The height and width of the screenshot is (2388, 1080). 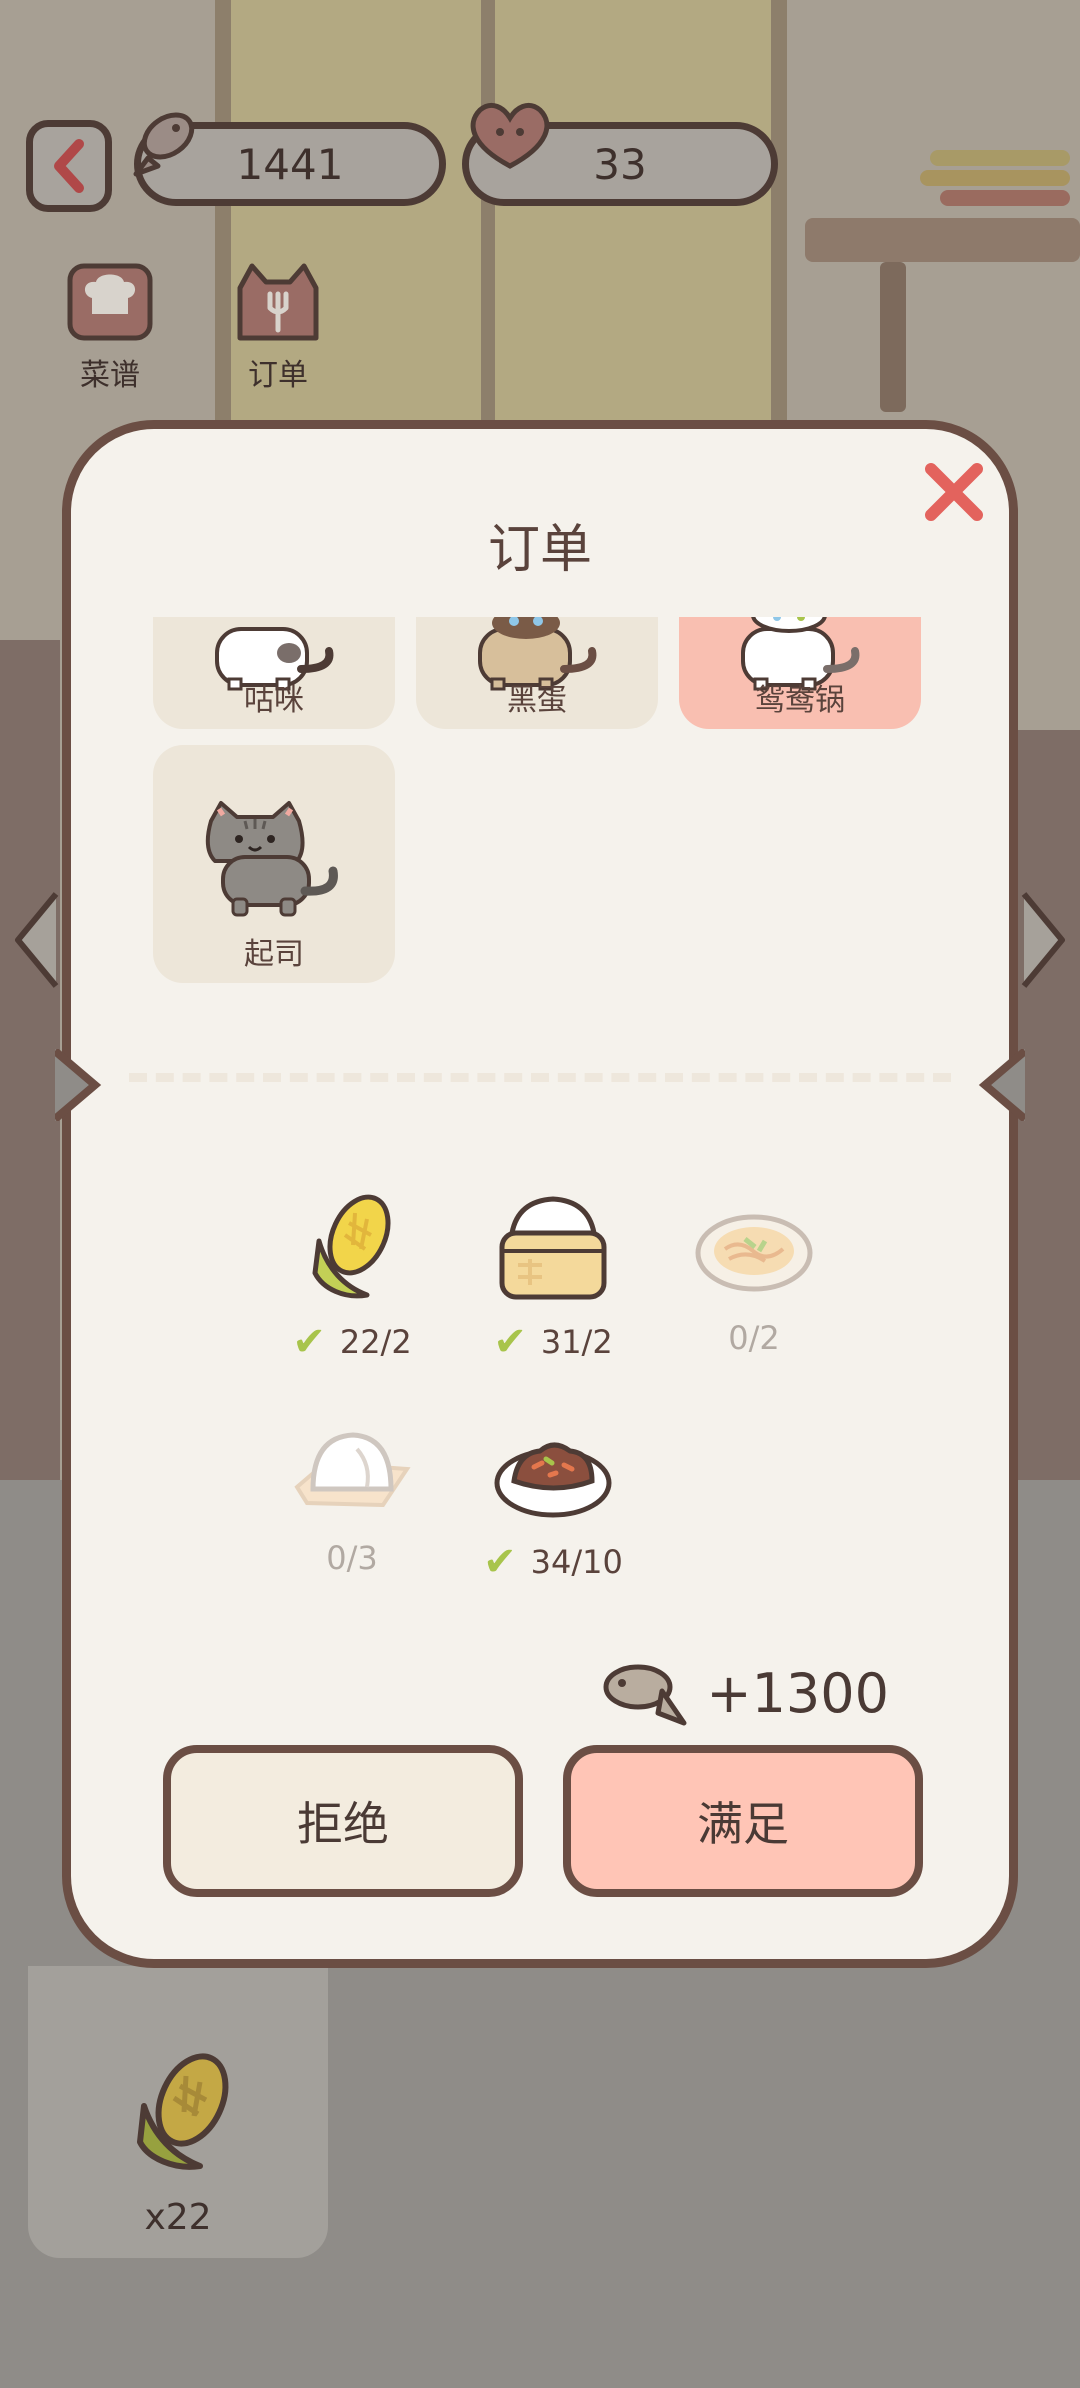 I want to click on cat-fork-icon, so click(x=278, y=302).